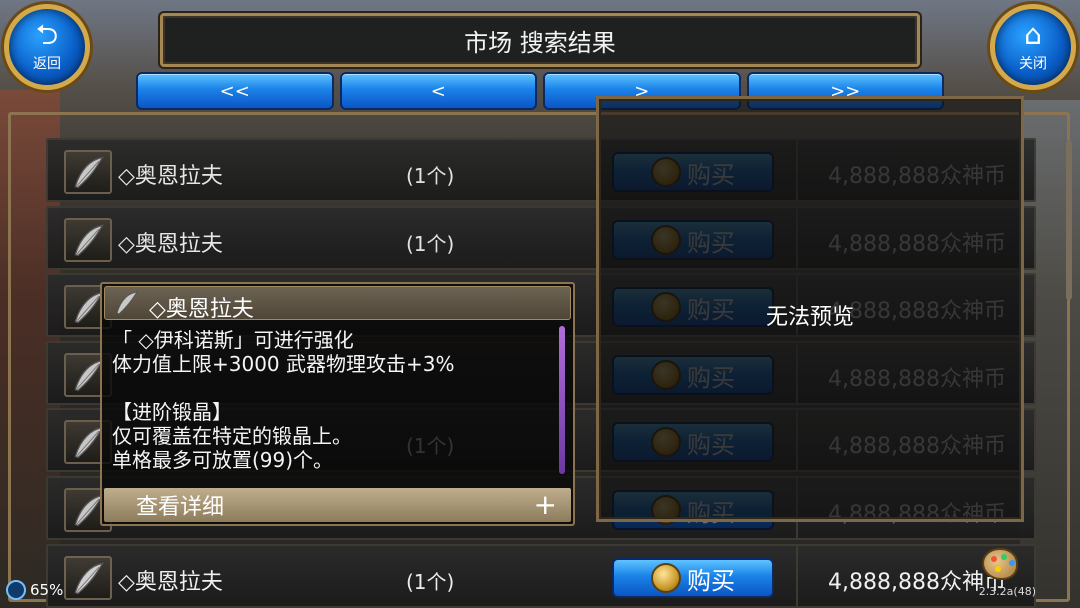 This screenshot has width=1080, height=608. I want to click on close-button: ⌂ 关闭, so click(1033, 47).